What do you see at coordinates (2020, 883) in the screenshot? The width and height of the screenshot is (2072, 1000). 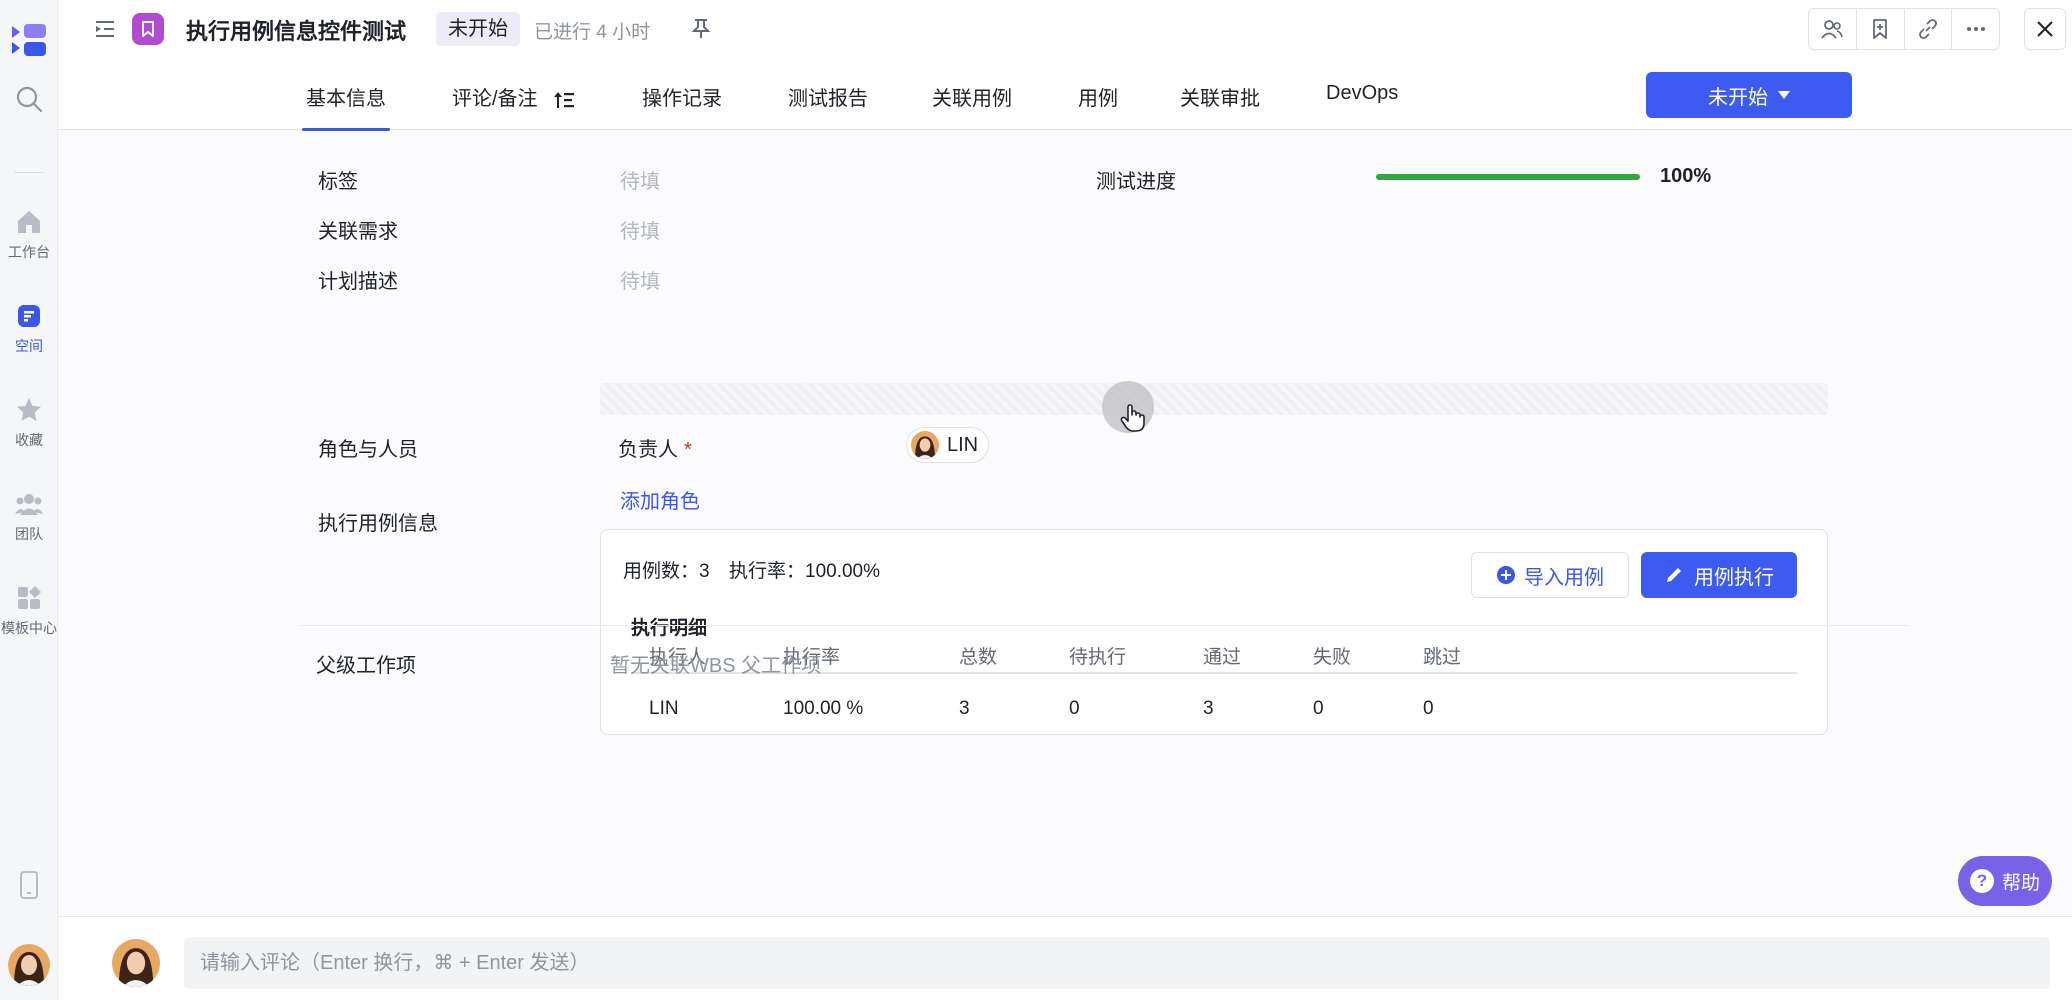 I see `help-label: 帮助` at bounding box center [2020, 883].